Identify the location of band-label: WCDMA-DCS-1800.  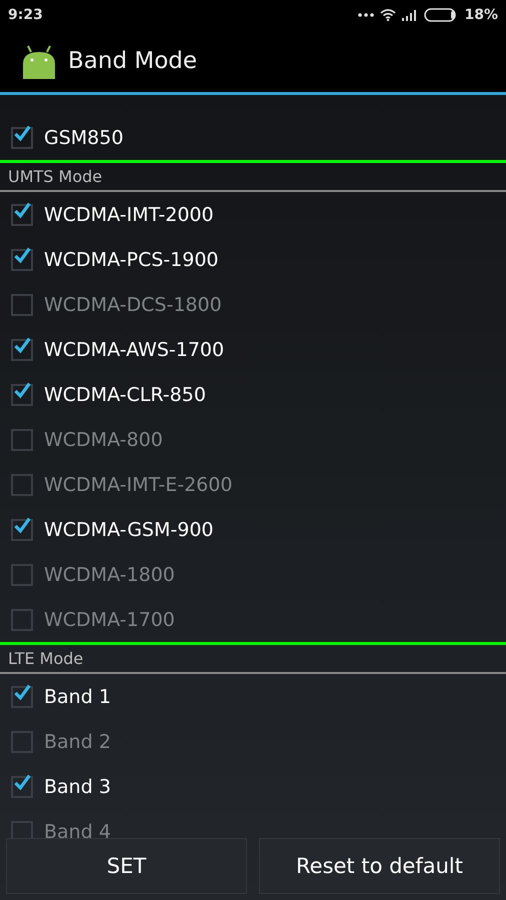
(133, 305).